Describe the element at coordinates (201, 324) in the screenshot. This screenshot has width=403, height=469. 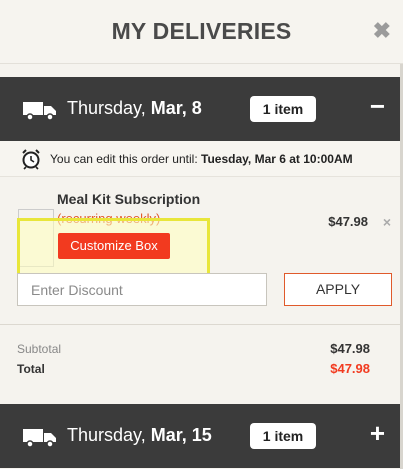
I see `divider` at that location.